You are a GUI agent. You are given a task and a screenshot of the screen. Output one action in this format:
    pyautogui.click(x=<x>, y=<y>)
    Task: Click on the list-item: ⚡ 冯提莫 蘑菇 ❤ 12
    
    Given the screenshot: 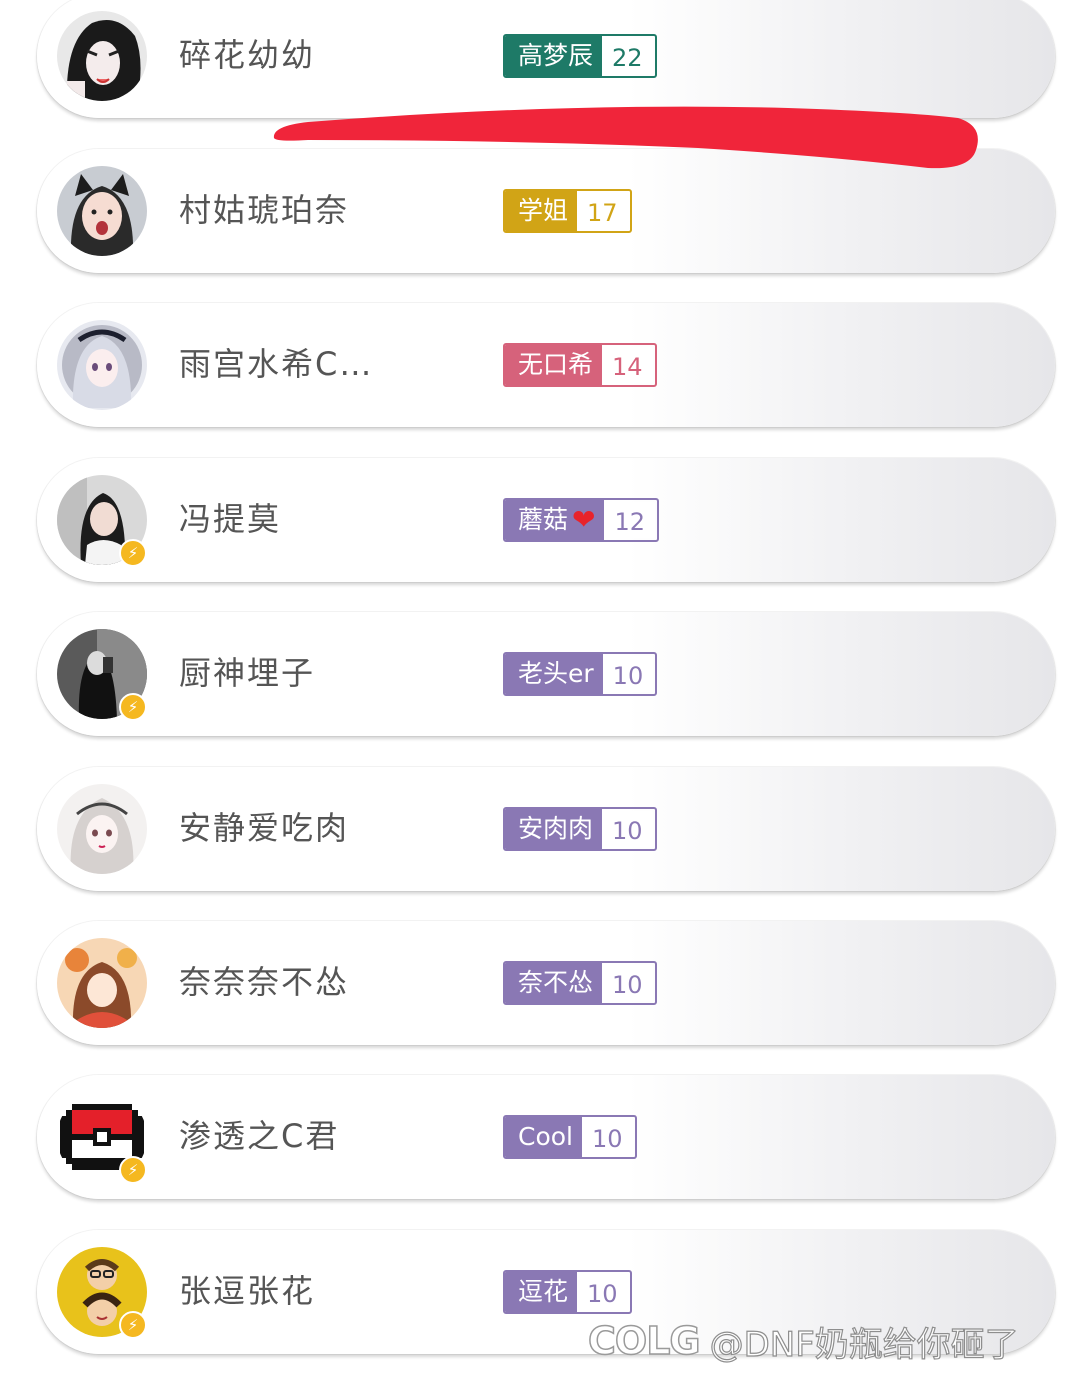 What is the action you would take?
    pyautogui.click(x=546, y=520)
    